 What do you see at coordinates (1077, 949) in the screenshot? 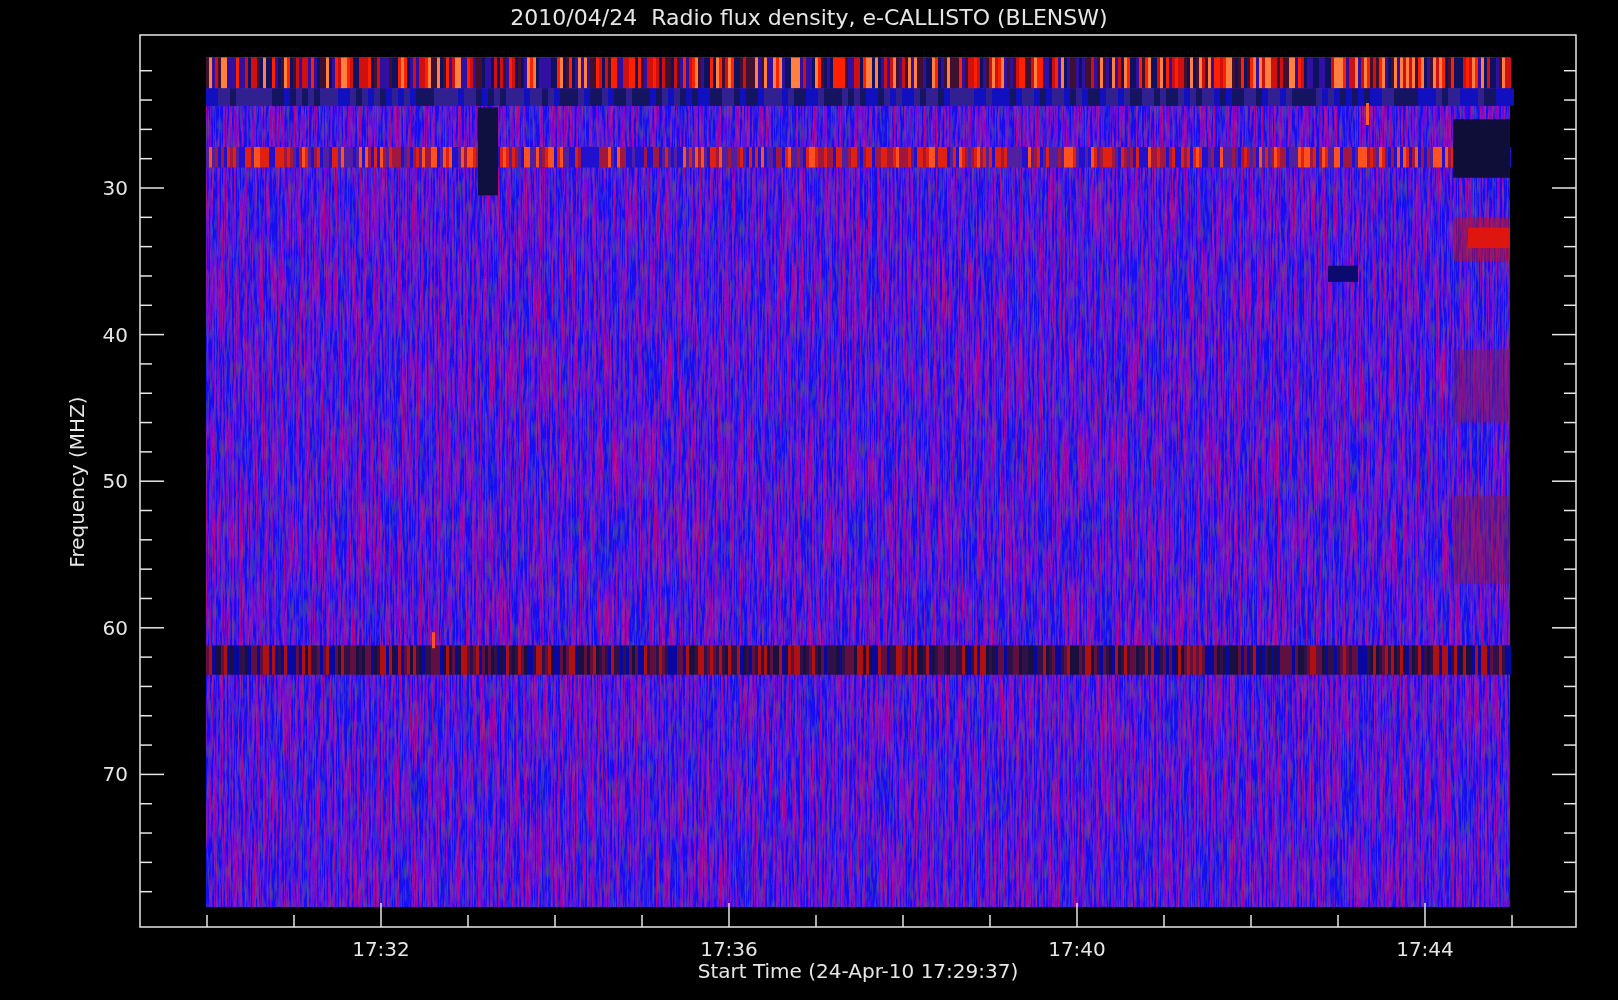
I see `x-tick-label: 17:40` at bounding box center [1077, 949].